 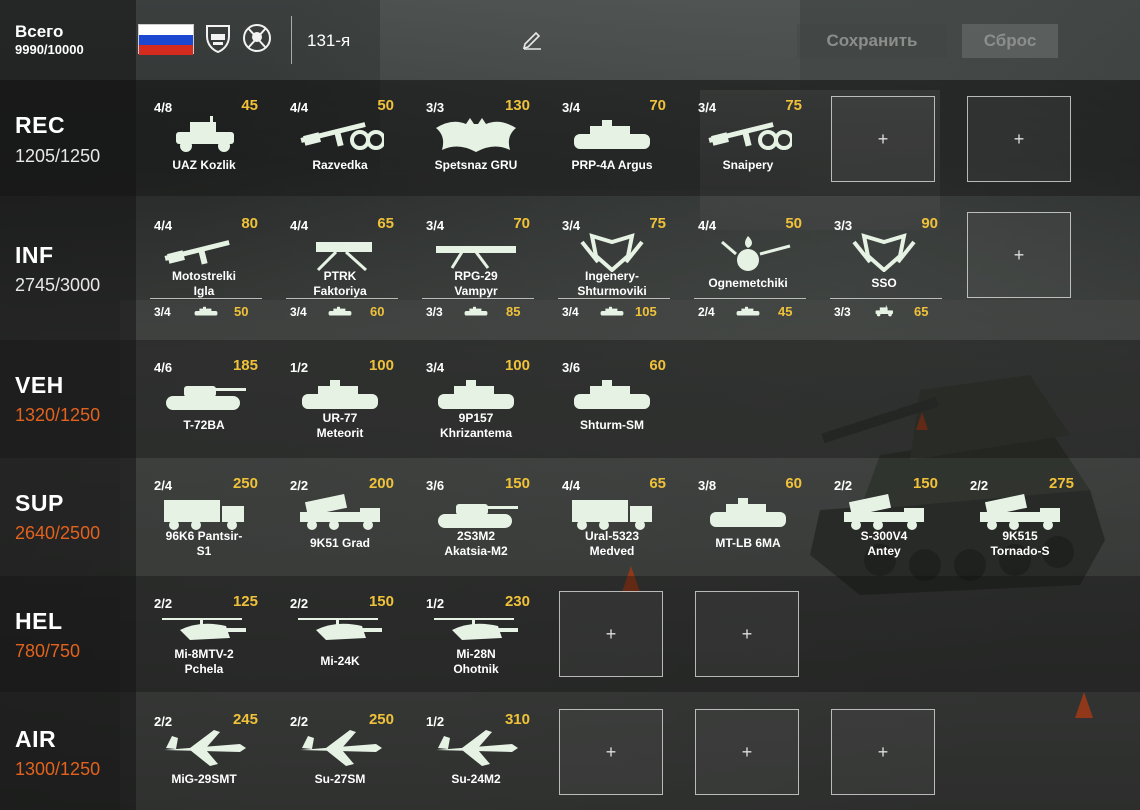 What do you see at coordinates (785, 311) in the screenshot?
I see `transport-cost: 45` at bounding box center [785, 311].